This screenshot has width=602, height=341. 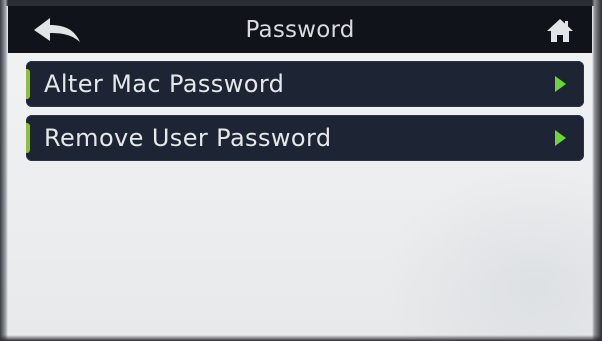 I want to click on menu-item-remove-user-password: Remove User Password, so click(x=305, y=138).